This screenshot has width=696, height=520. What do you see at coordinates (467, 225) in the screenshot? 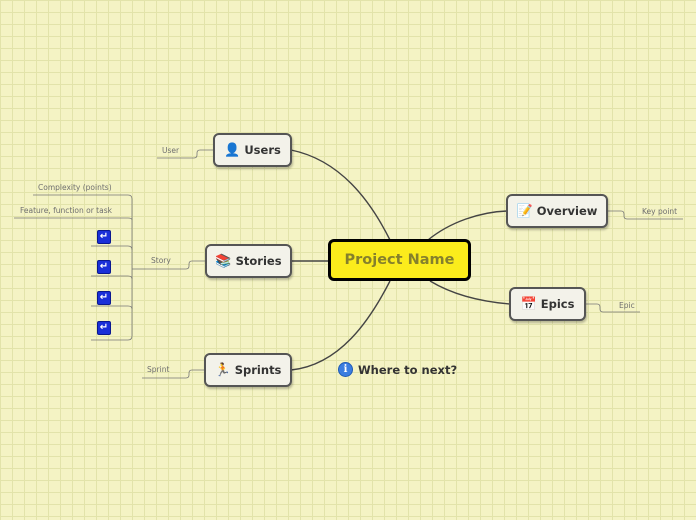
I see `connector-overview` at bounding box center [467, 225].